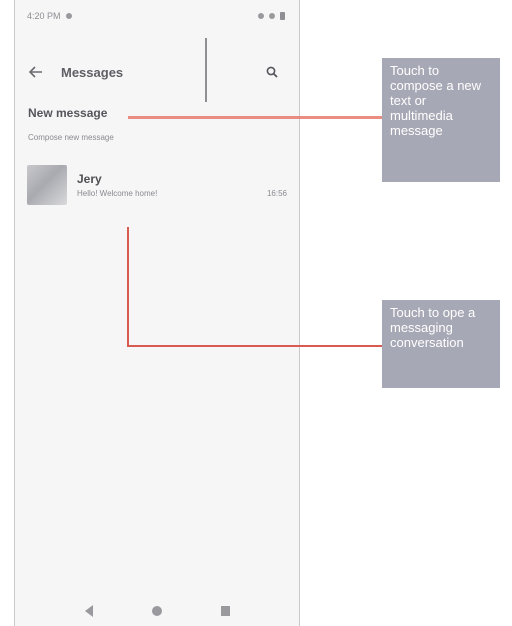 The width and height of the screenshot is (512, 626). What do you see at coordinates (67, 113) in the screenshot?
I see `new-message-button: New message` at bounding box center [67, 113].